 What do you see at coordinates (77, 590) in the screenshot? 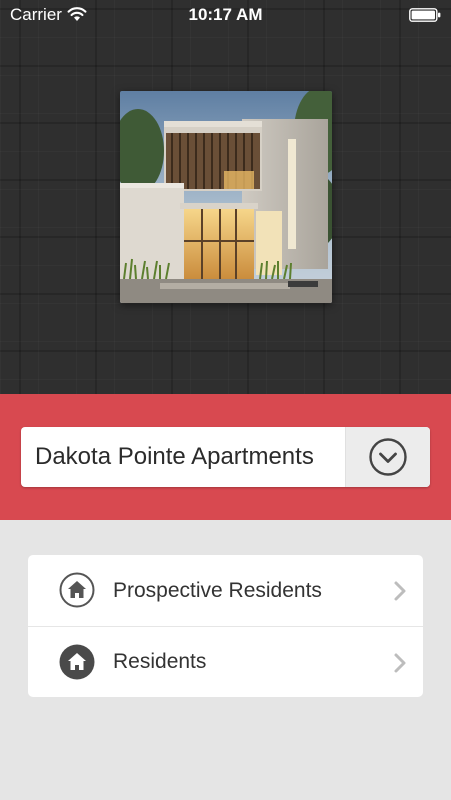
I see `home-outline-icon` at bounding box center [77, 590].